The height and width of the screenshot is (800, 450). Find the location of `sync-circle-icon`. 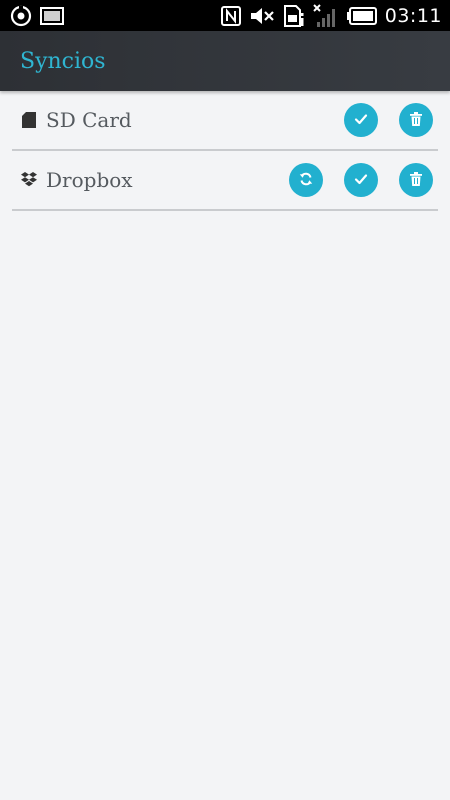

sync-circle-icon is located at coordinates (21, 16).